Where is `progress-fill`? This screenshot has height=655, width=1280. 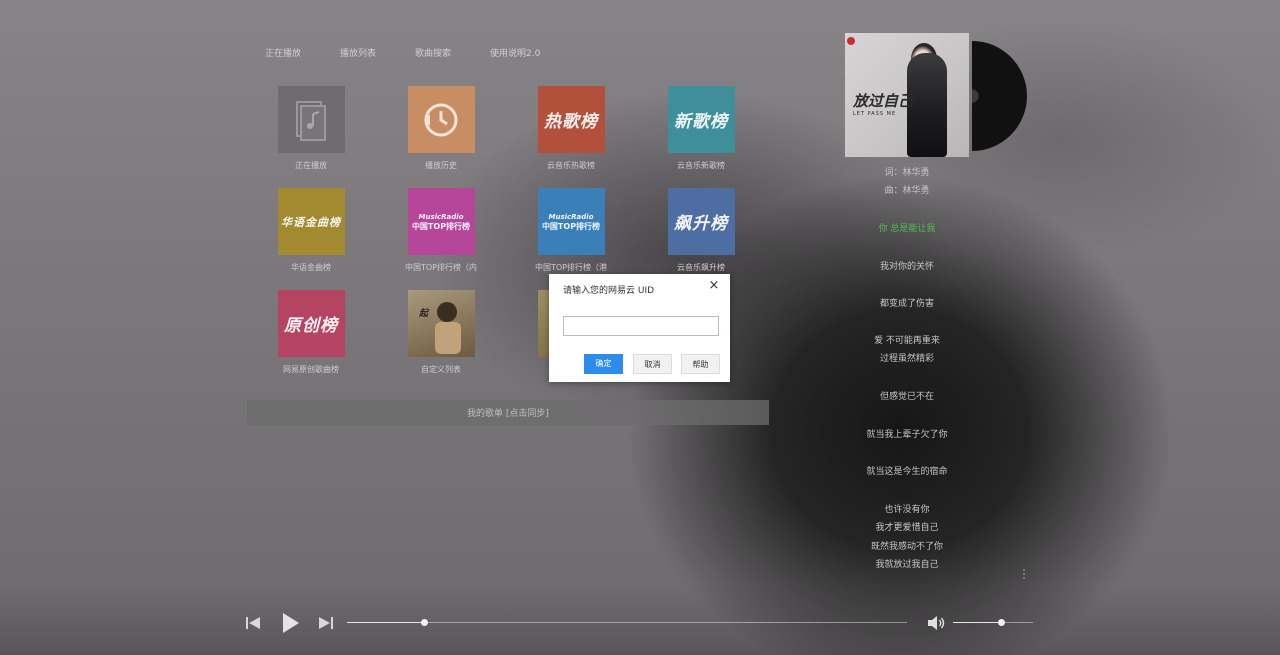 progress-fill is located at coordinates (385, 622).